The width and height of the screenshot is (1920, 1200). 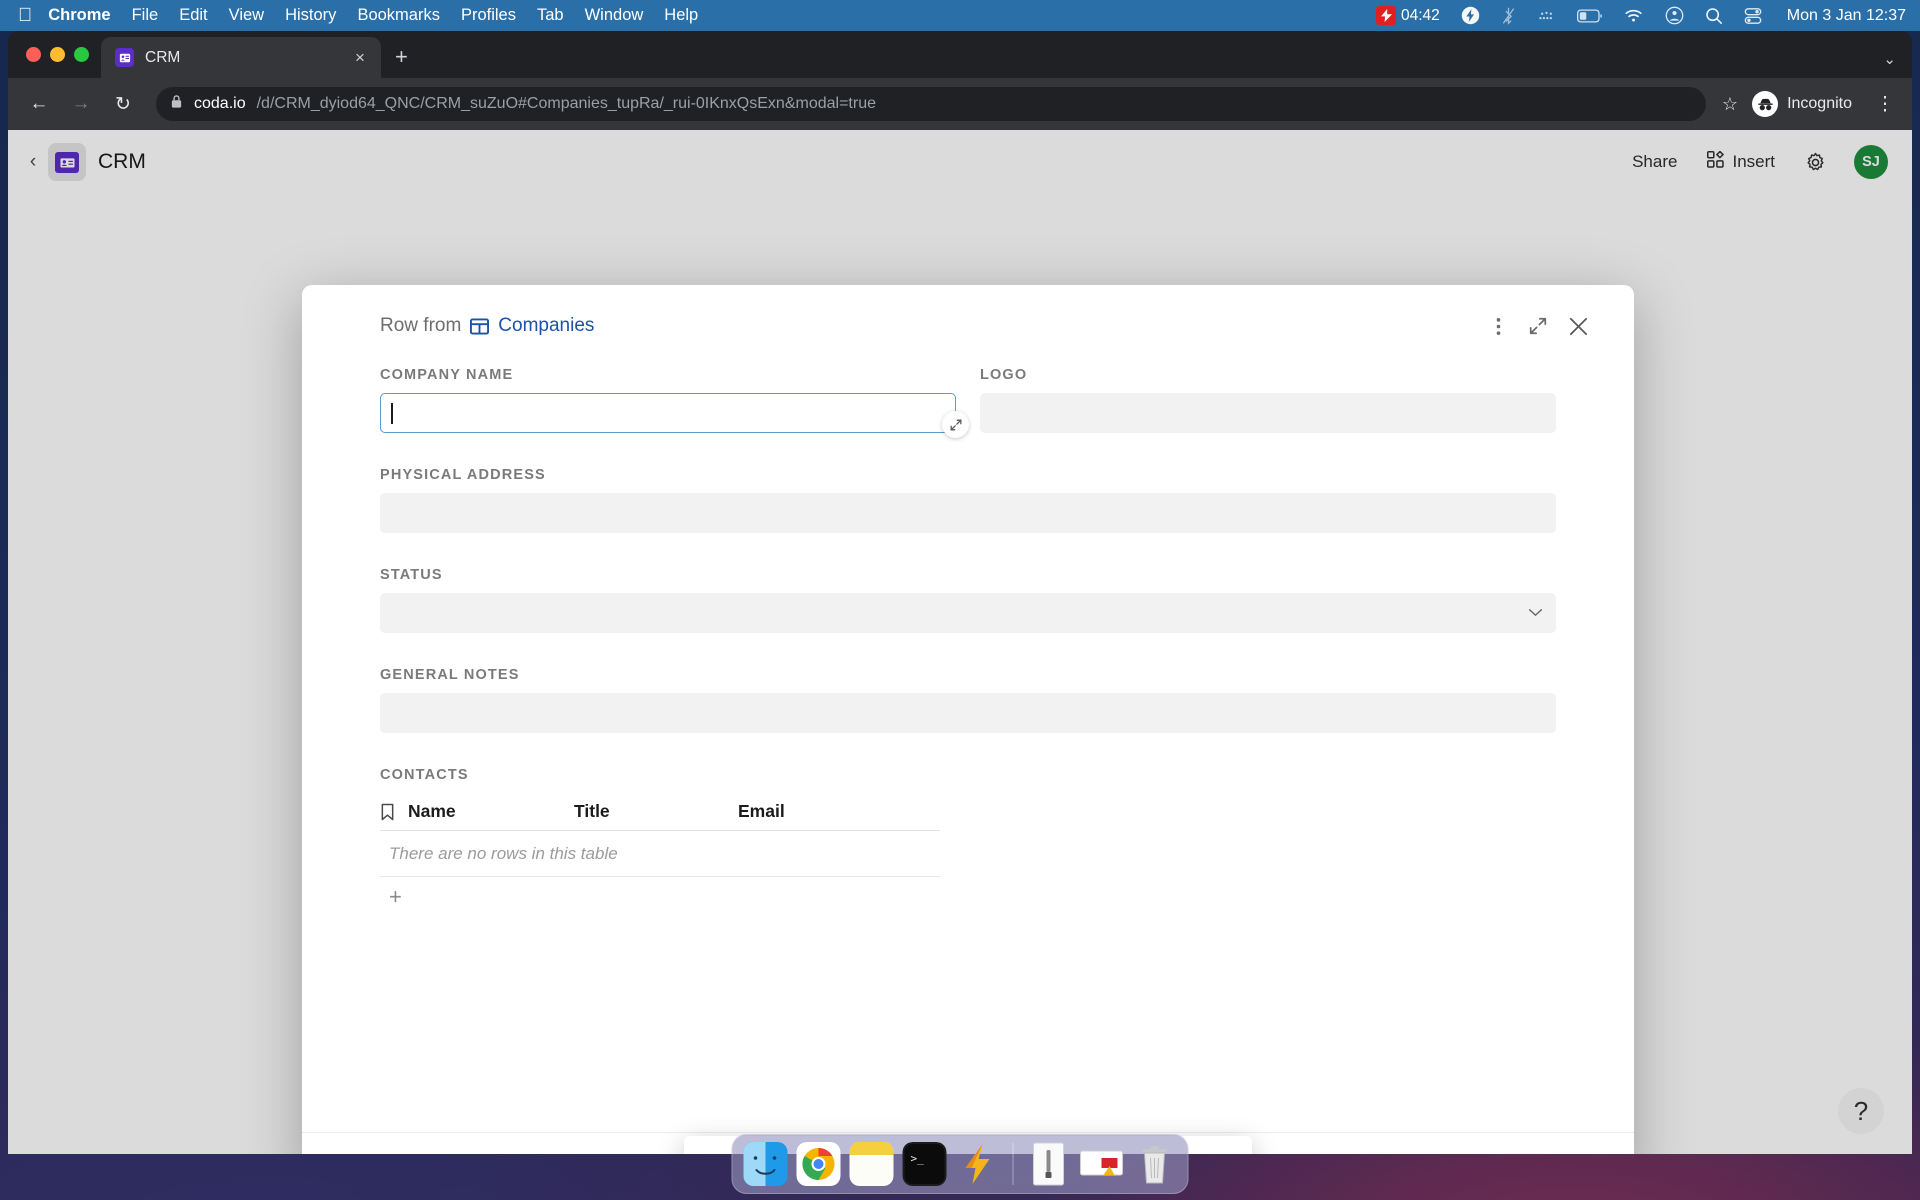 I want to click on tab-search-chevron-down-icon: ⌄, so click(x=1889, y=59).